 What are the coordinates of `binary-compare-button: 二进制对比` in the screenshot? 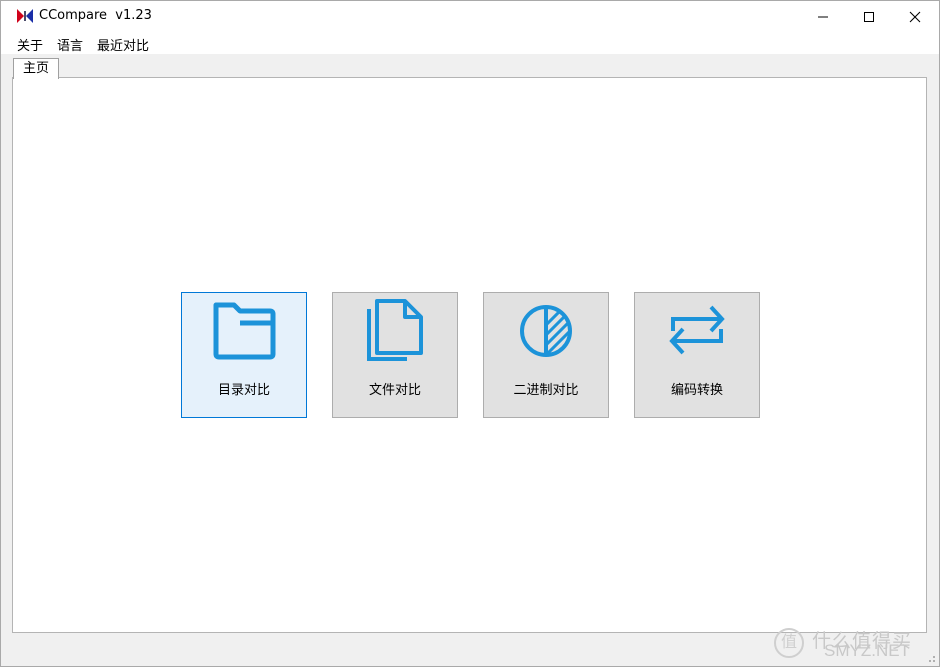 It's located at (546, 355).